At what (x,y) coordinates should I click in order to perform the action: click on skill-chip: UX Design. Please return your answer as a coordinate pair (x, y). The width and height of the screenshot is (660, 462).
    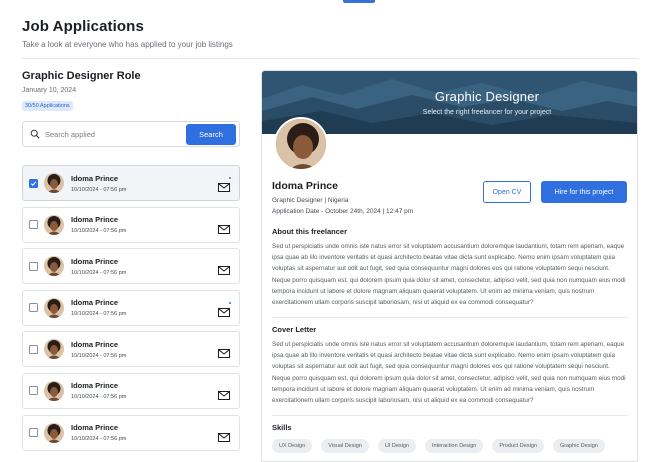
    Looking at the image, I should click on (292, 446).